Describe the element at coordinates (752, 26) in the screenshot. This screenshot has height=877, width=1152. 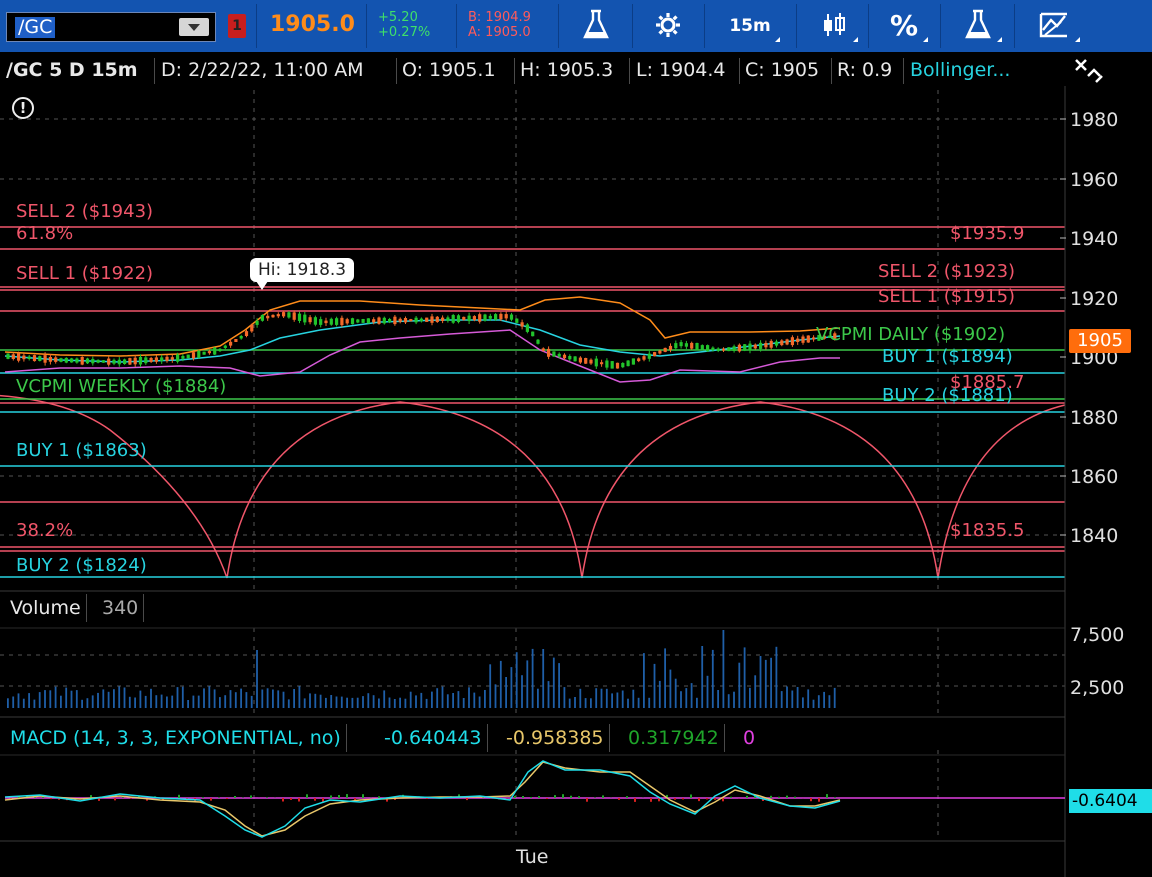
I see `timeframe-button: 15m` at that location.